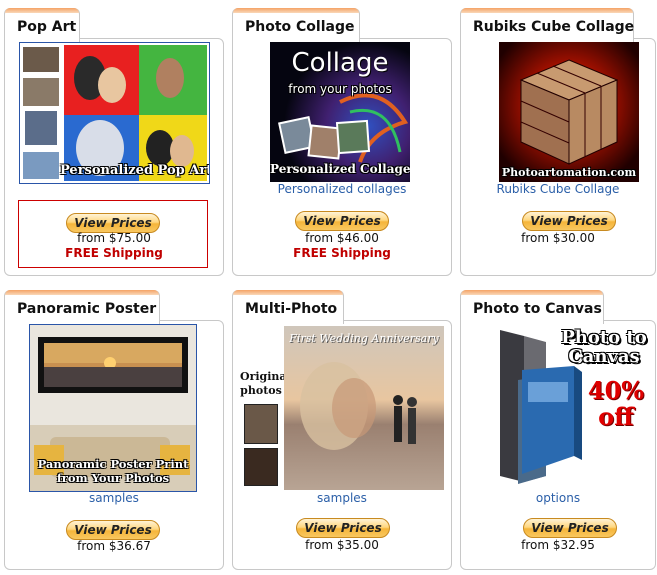 This screenshot has height=575, width=657. I want to click on panoramic-poster-image: Panoramic Poster Print from Your Photos, so click(113, 408).